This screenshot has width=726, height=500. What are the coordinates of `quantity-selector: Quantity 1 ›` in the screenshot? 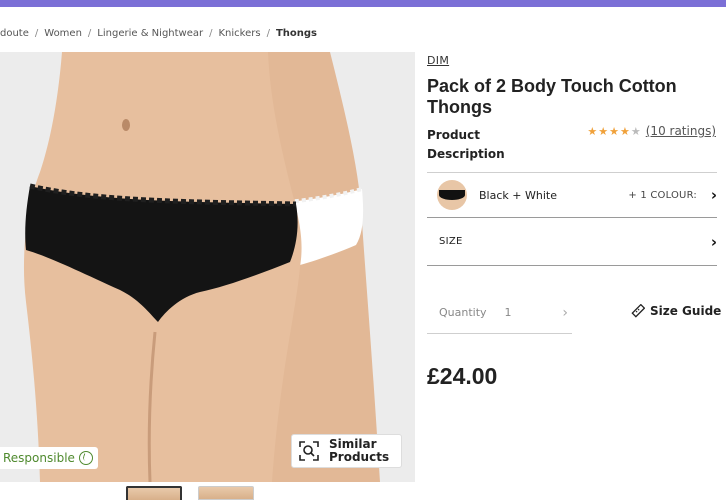 It's located at (499, 313).